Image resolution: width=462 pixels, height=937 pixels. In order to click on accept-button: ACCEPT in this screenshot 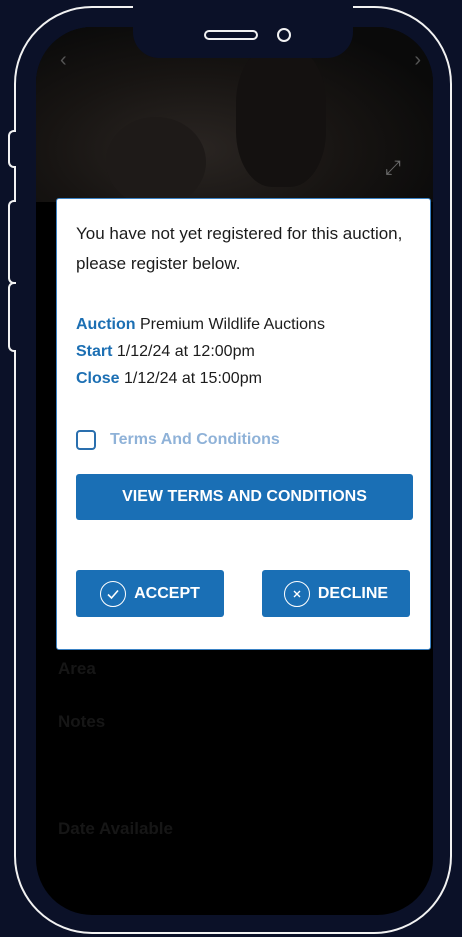, I will do `click(150, 593)`.